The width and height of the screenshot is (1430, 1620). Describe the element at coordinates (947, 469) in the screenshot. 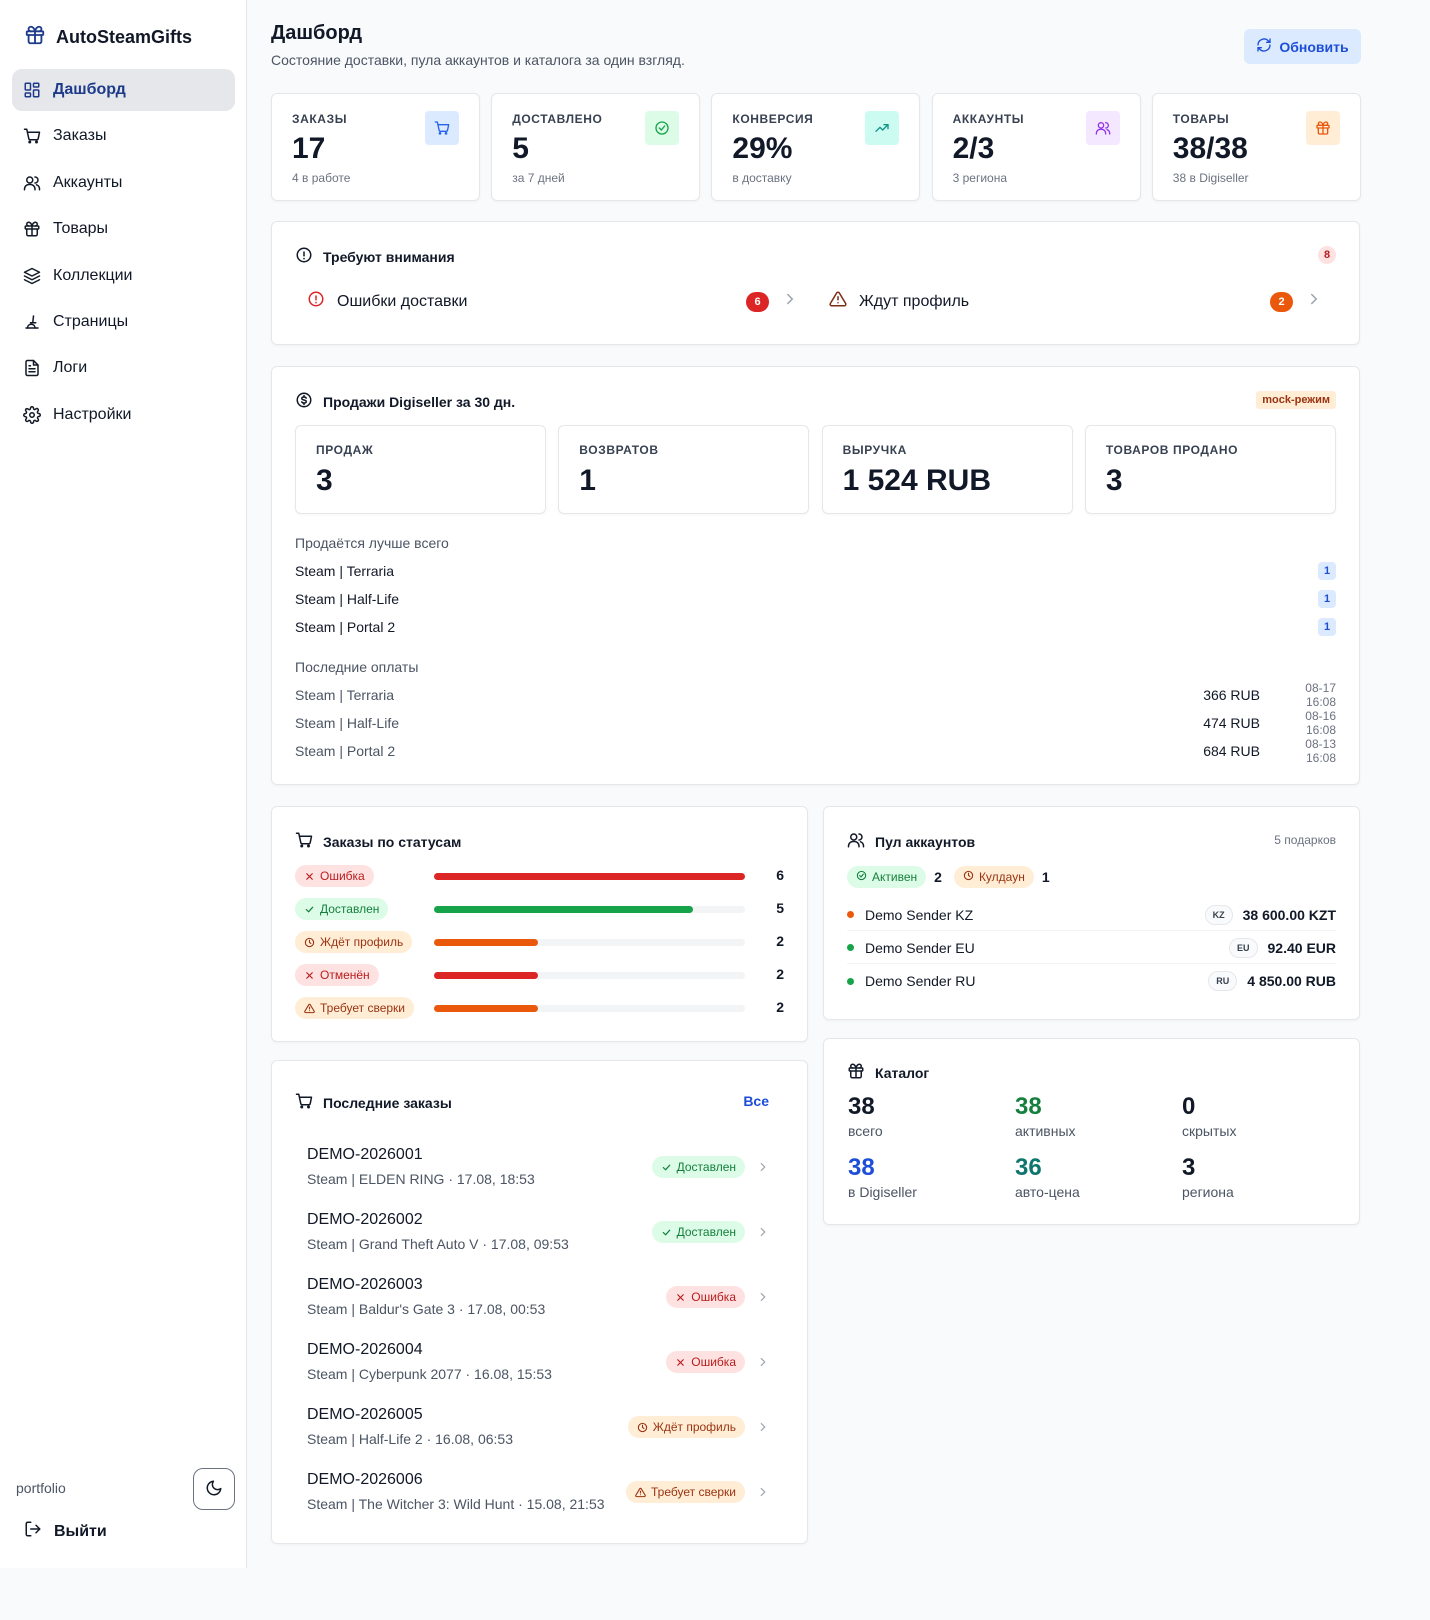

I see `sales-stat-revenue: ВЫРУЧКА 1 524 RUB` at that location.